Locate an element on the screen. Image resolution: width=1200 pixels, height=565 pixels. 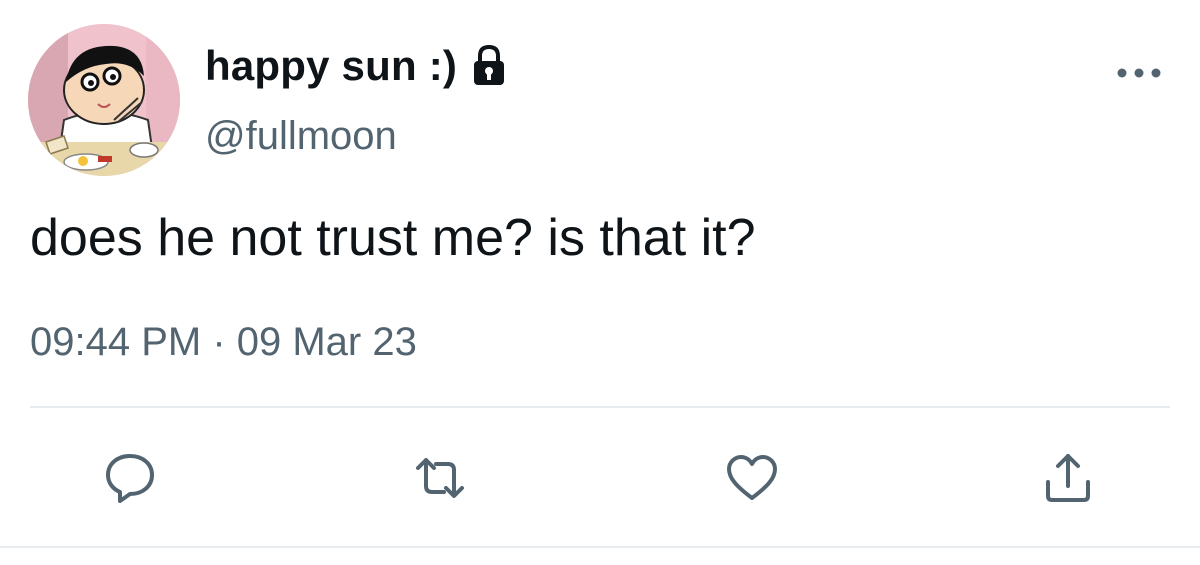
heart-icon is located at coordinates (752, 477).